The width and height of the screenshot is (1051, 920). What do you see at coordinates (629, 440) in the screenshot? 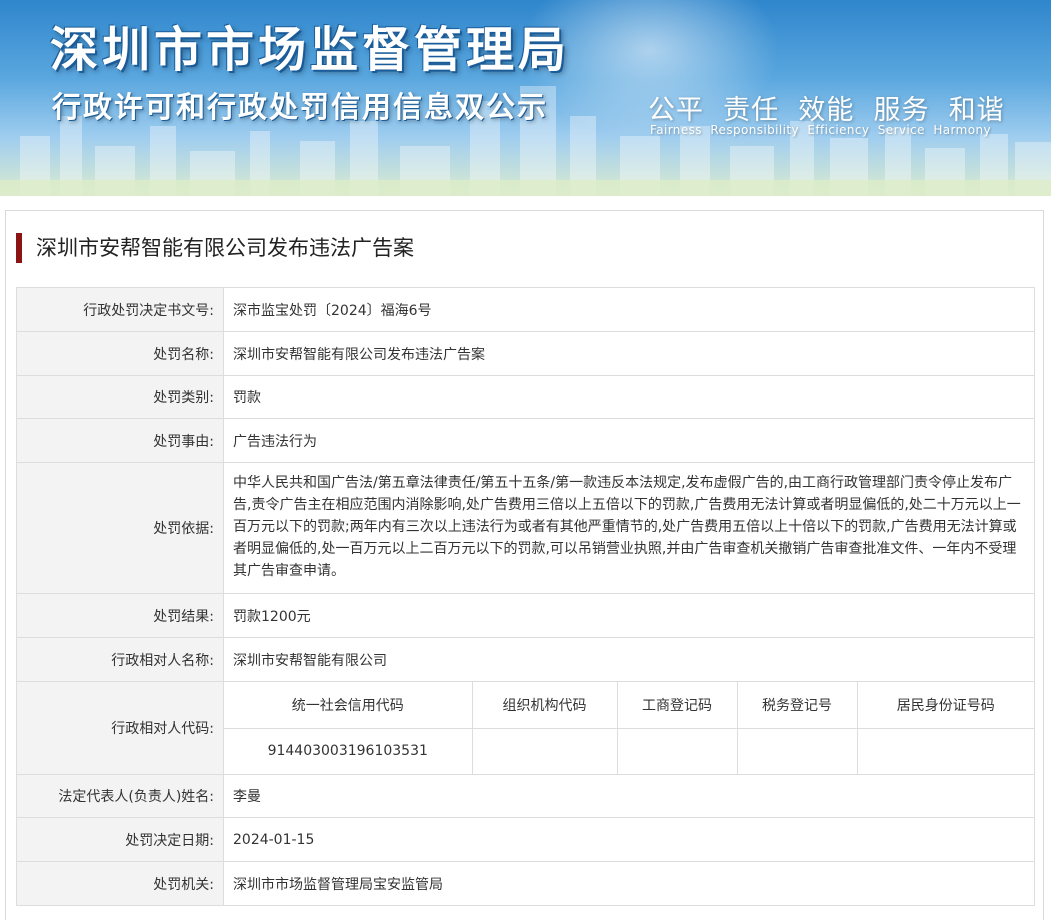
I see `penalty-reason-value: 广告违法行为` at bounding box center [629, 440].